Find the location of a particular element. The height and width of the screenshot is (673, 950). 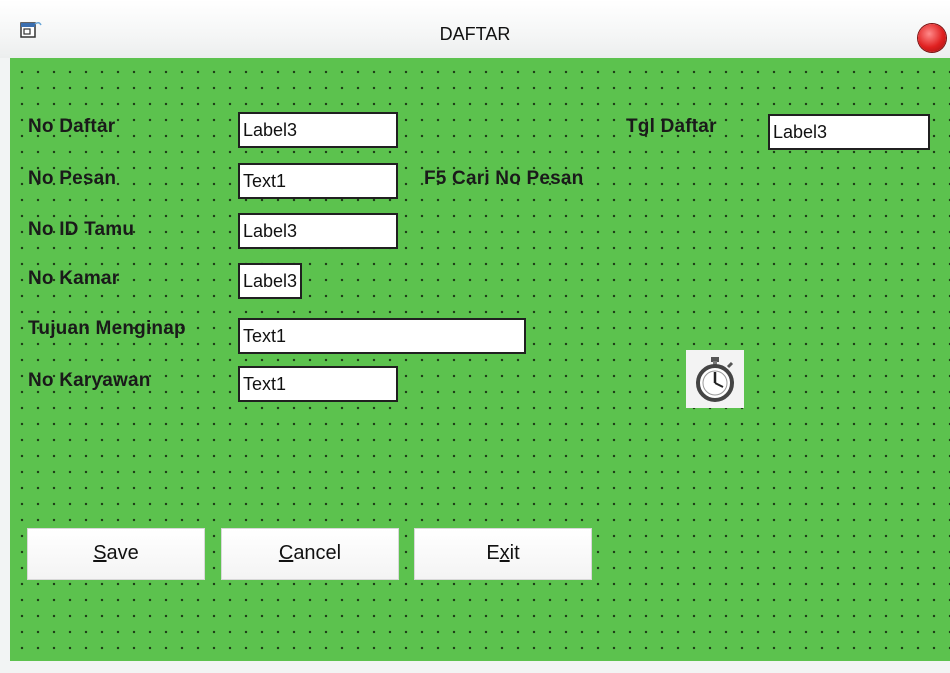

window-title: DAFTAR is located at coordinates (475, 34).